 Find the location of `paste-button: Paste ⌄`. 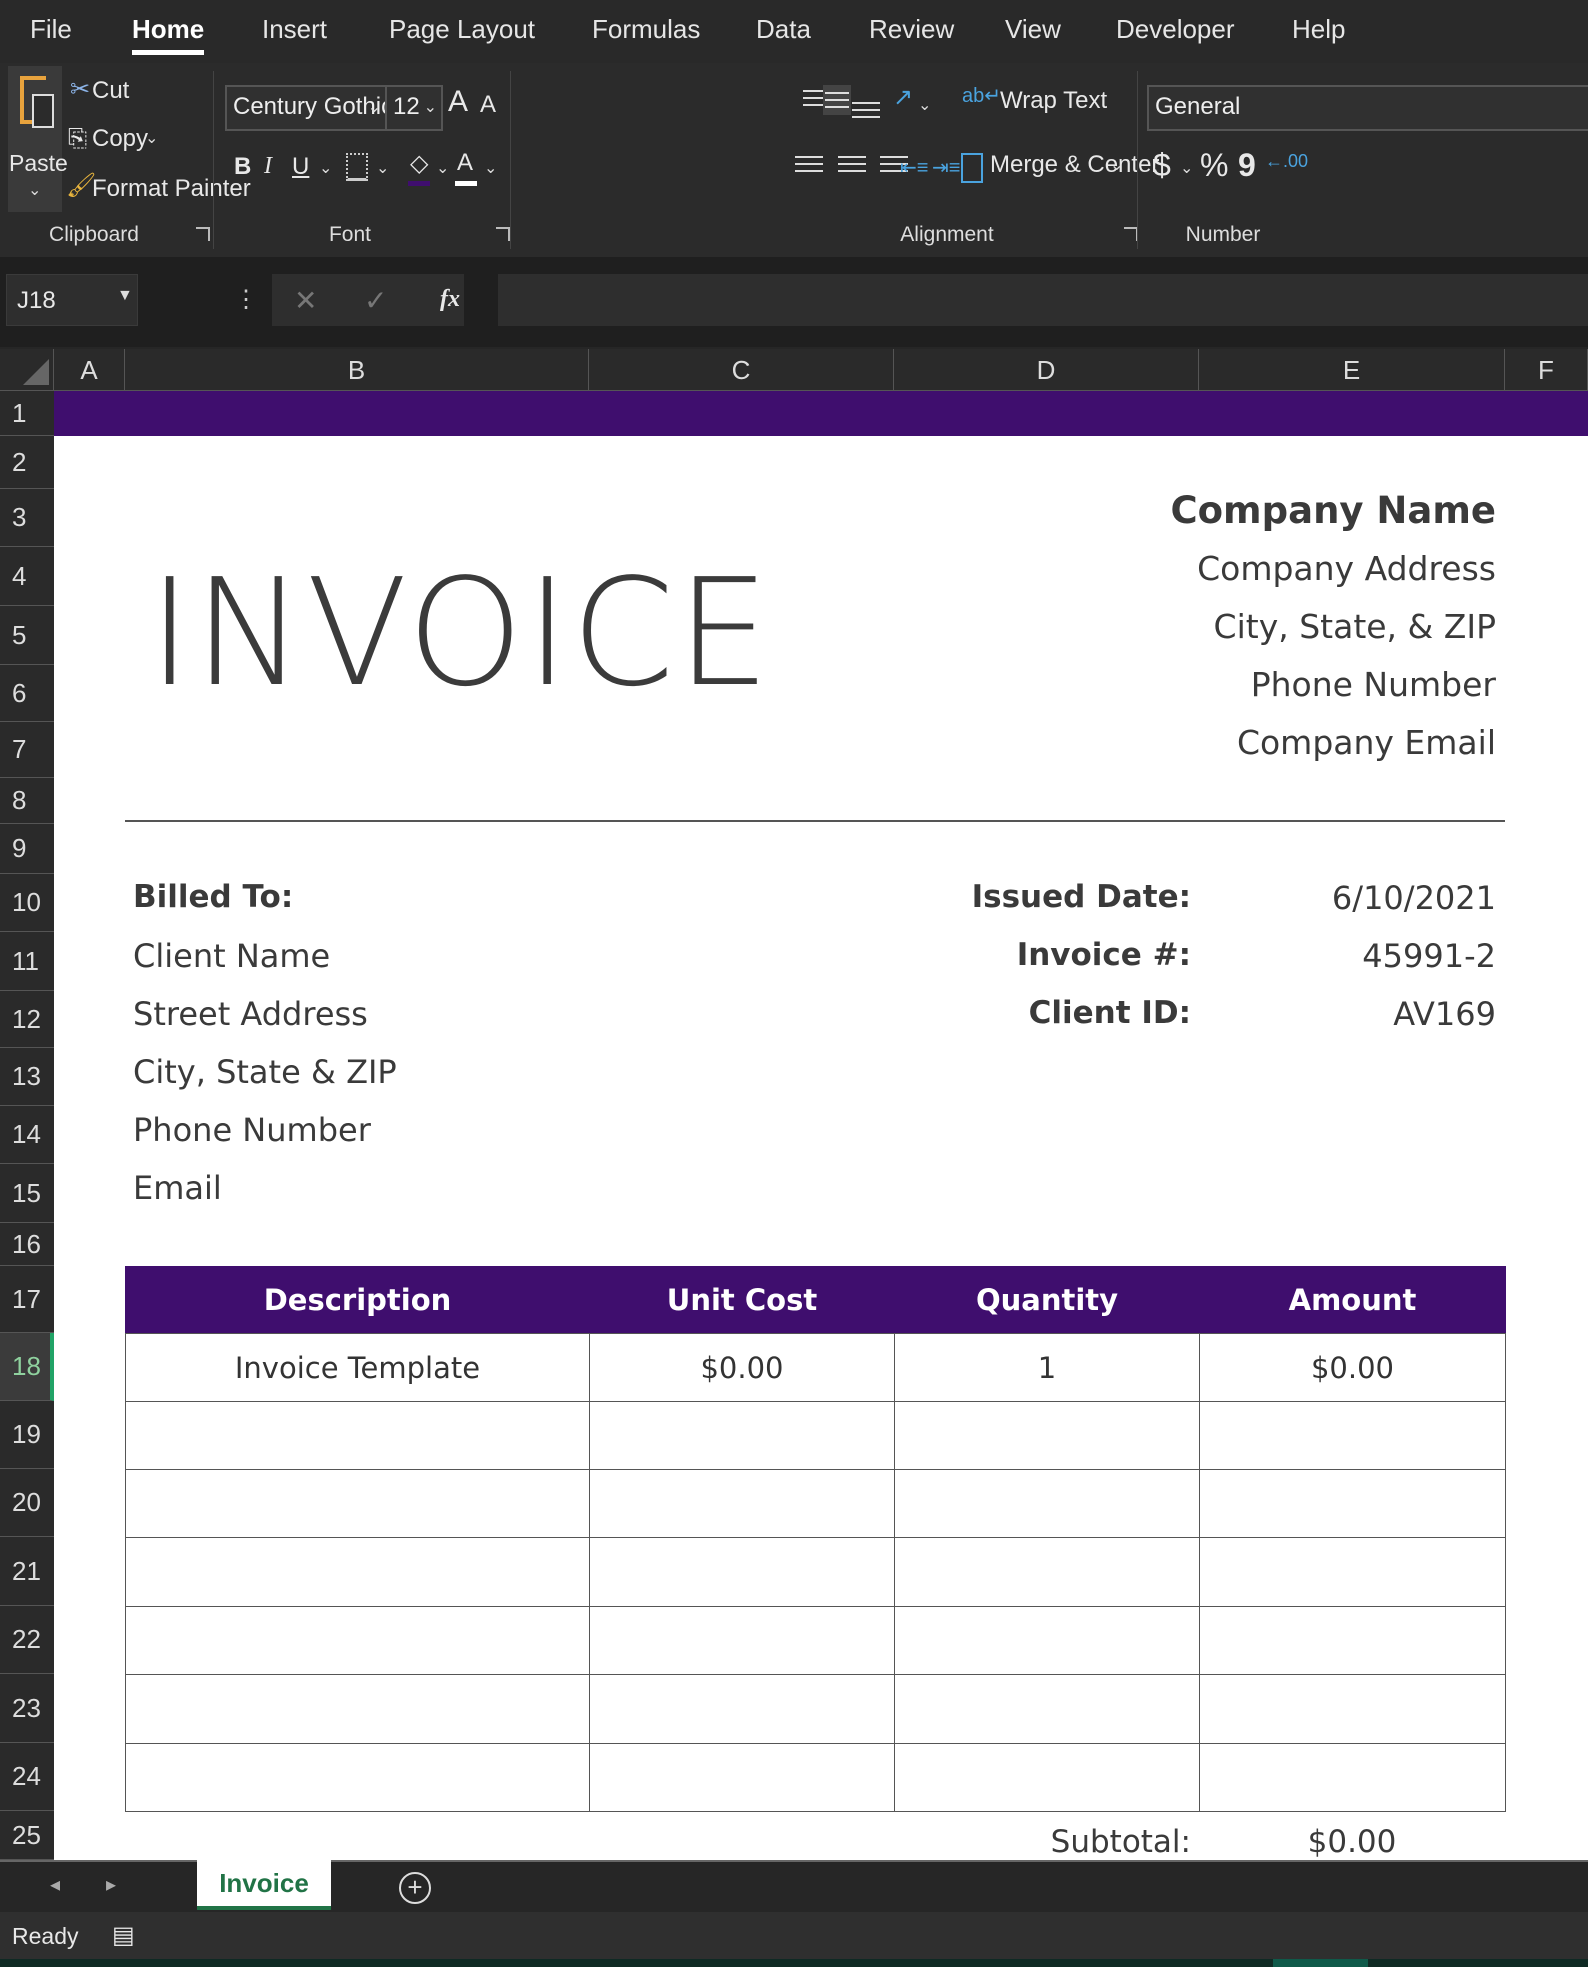

paste-button: Paste ⌄ is located at coordinates (38, 139).